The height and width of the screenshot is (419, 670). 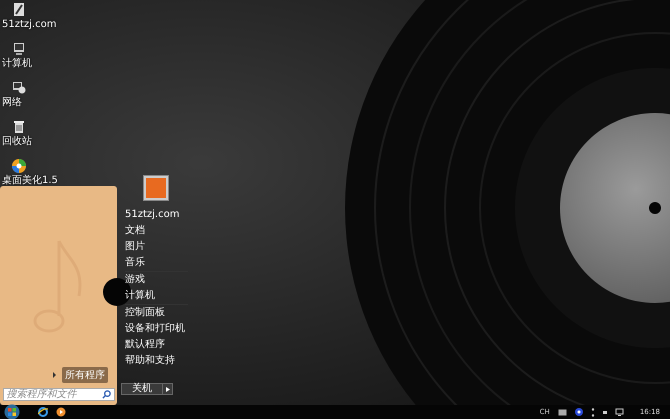 What do you see at coordinates (106, 394) in the screenshot?
I see `search-icon` at bounding box center [106, 394].